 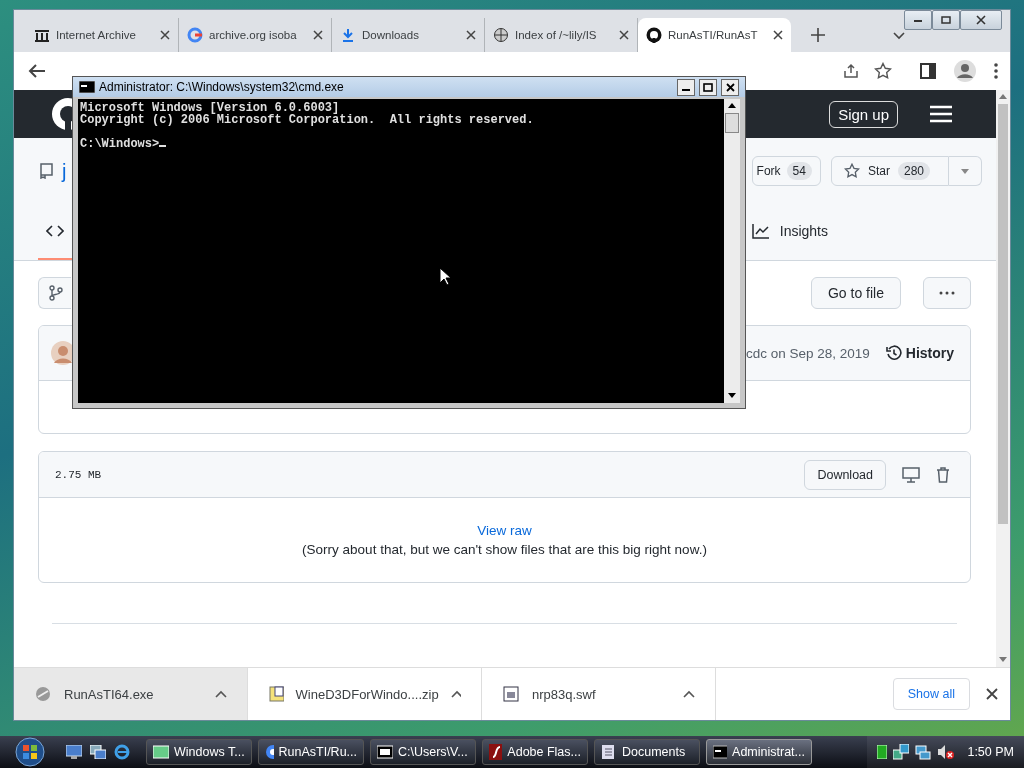 What do you see at coordinates (863, 114) in the screenshot?
I see `sign-up-button: Sign up` at bounding box center [863, 114].